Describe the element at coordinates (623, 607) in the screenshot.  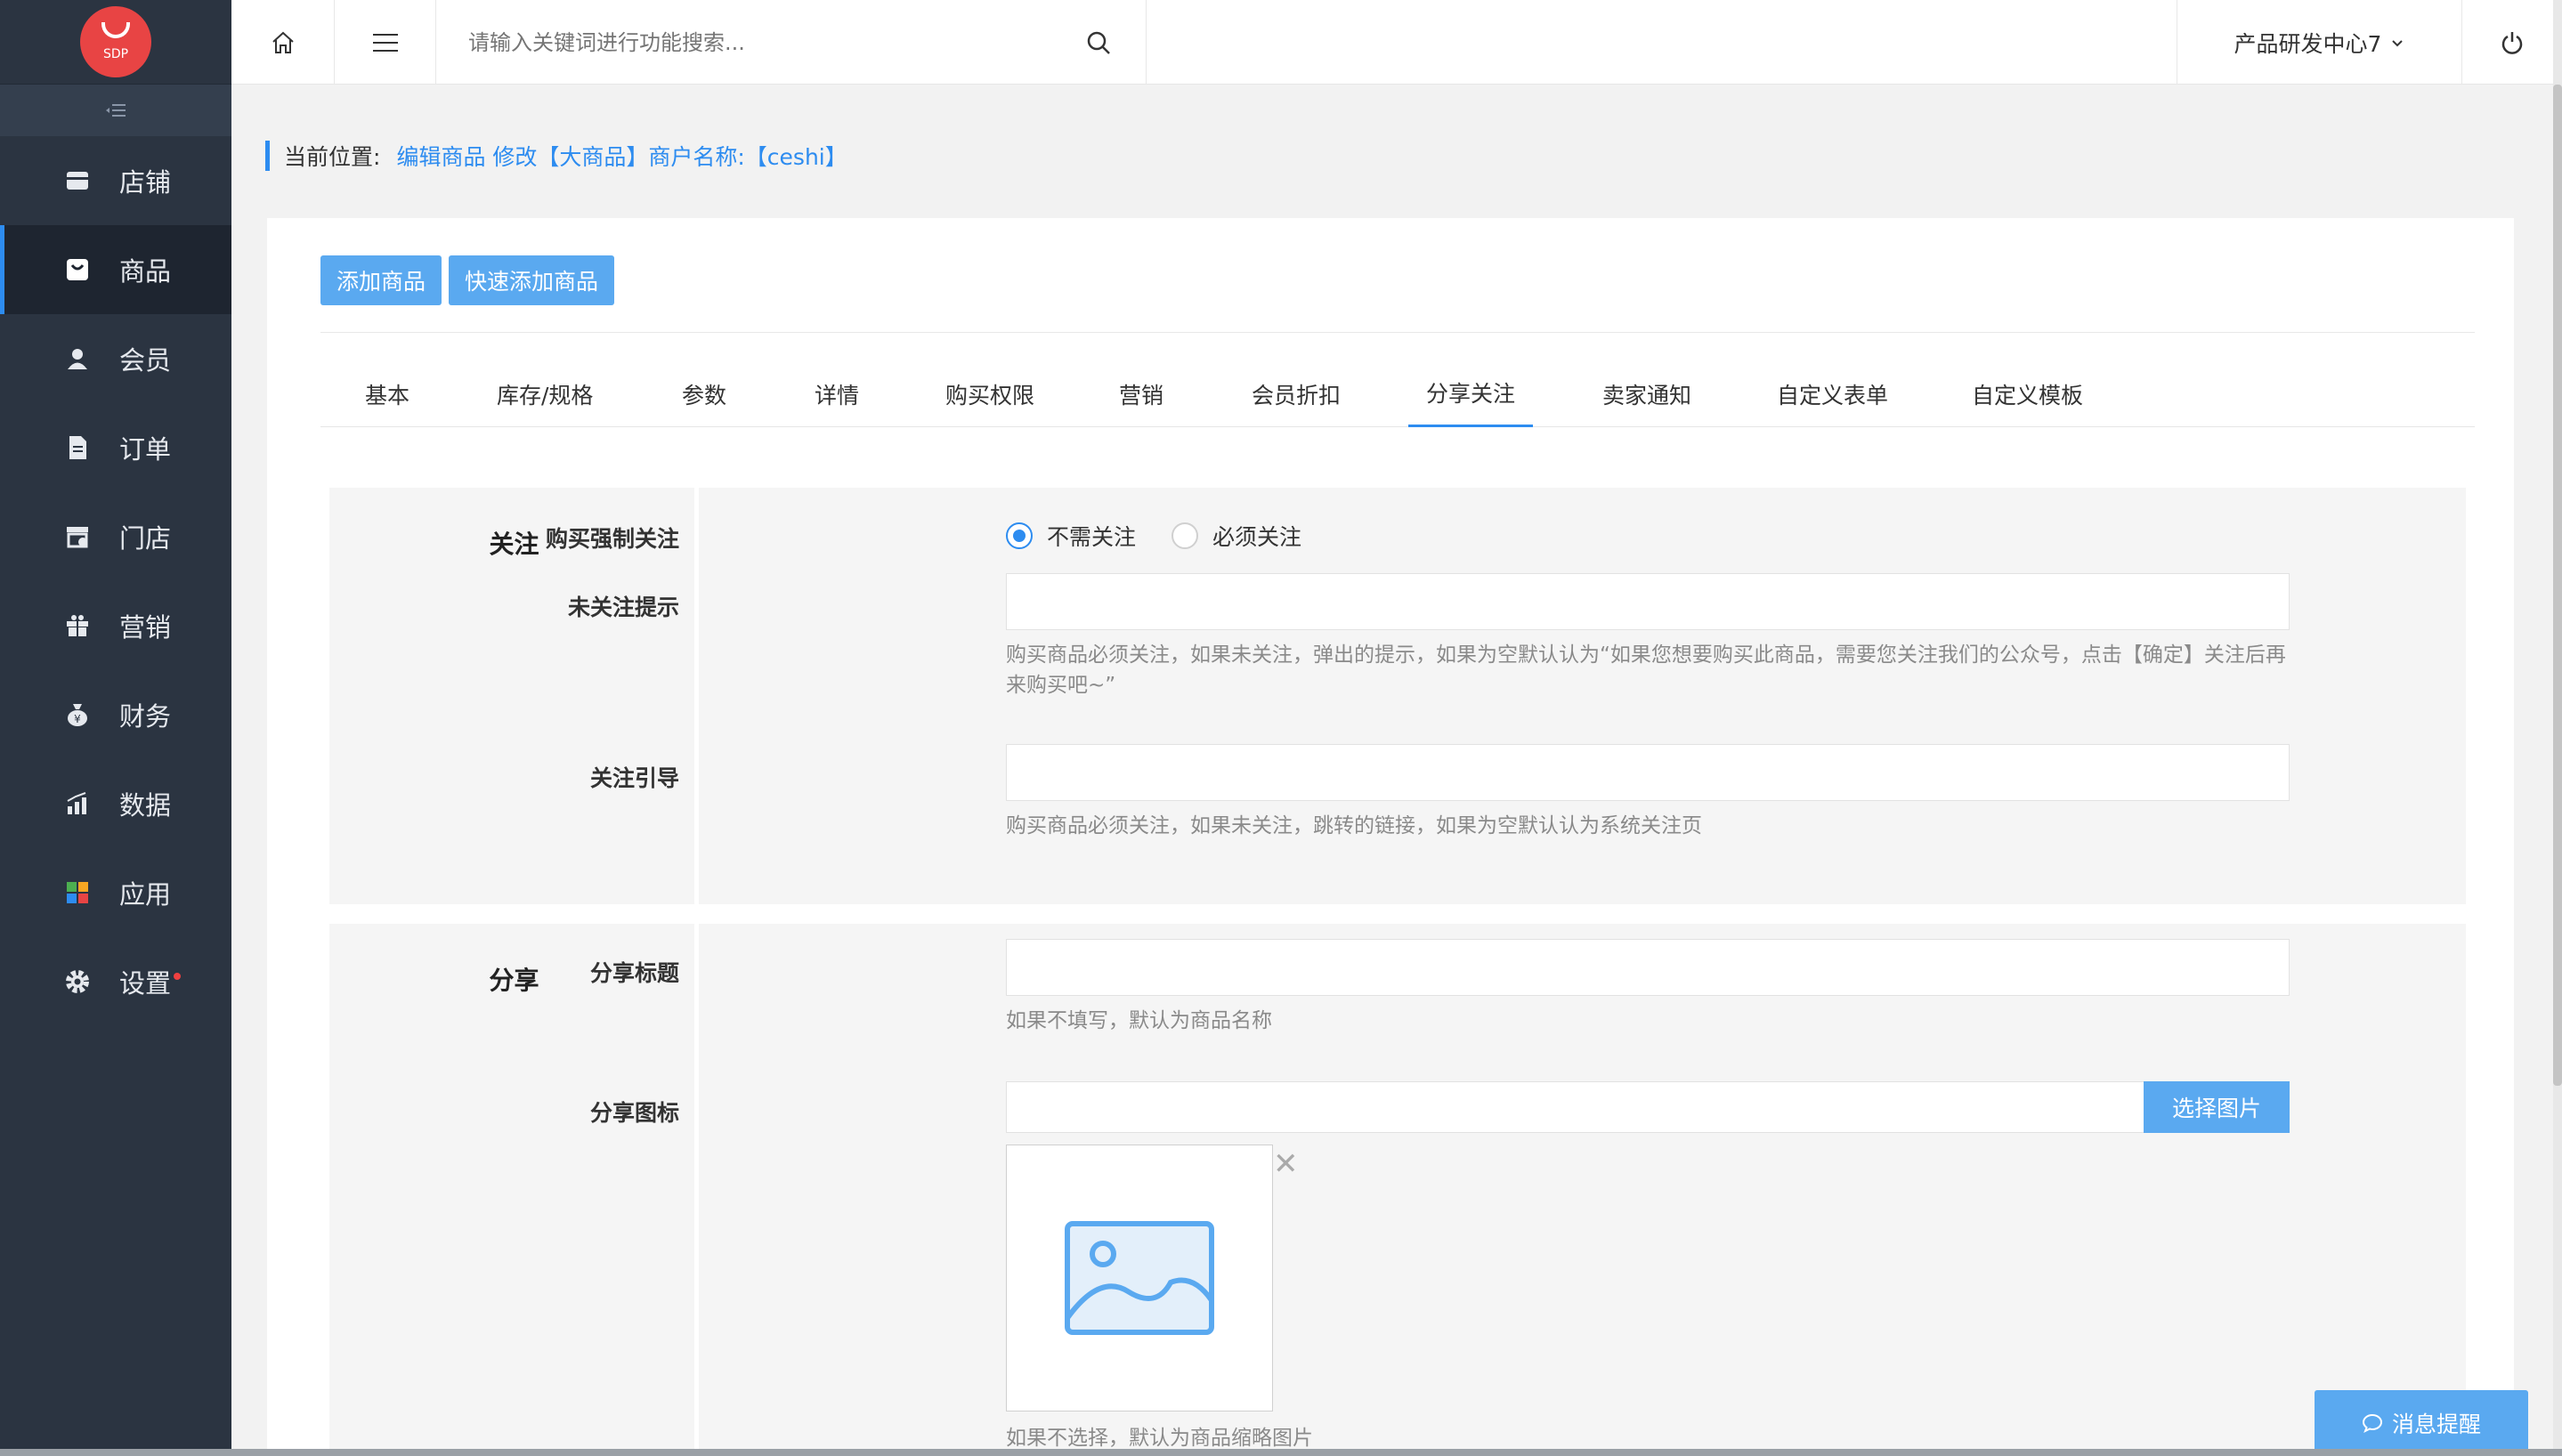
I see `unfollowed-tip-label: 未关注提示` at that location.